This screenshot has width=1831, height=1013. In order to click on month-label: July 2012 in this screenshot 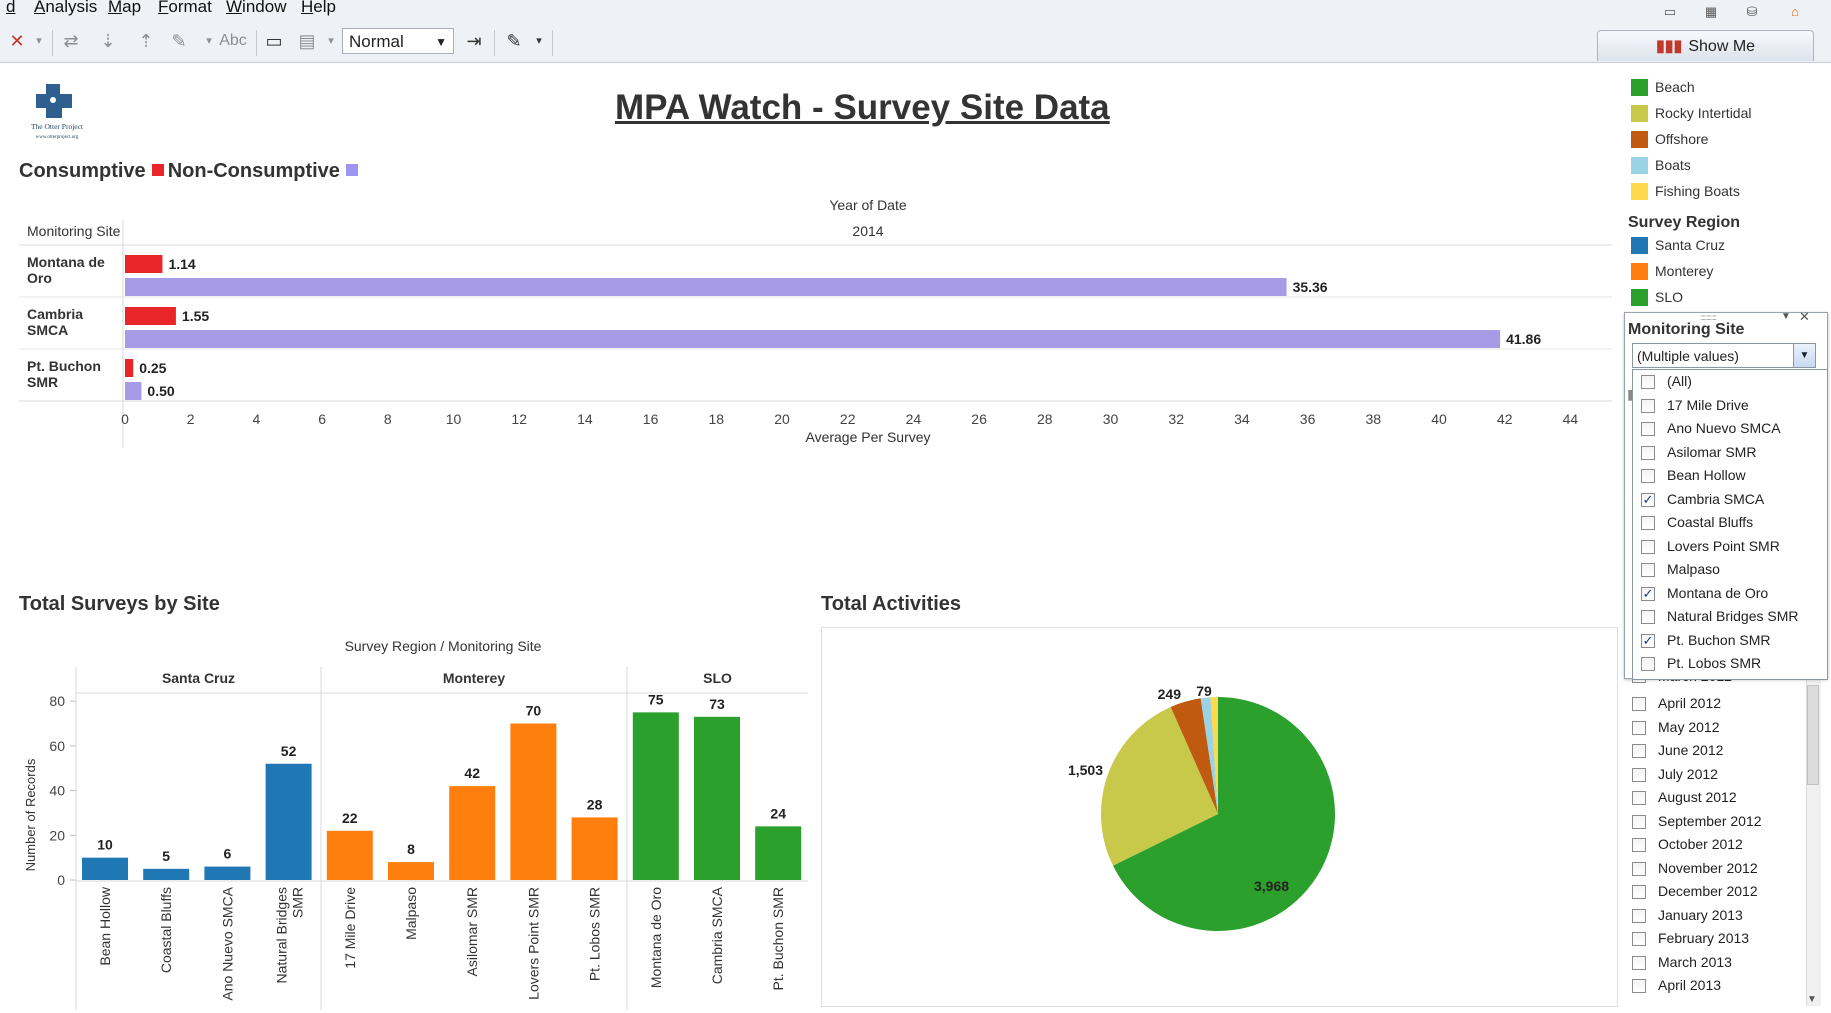, I will do `click(1688, 773)`.